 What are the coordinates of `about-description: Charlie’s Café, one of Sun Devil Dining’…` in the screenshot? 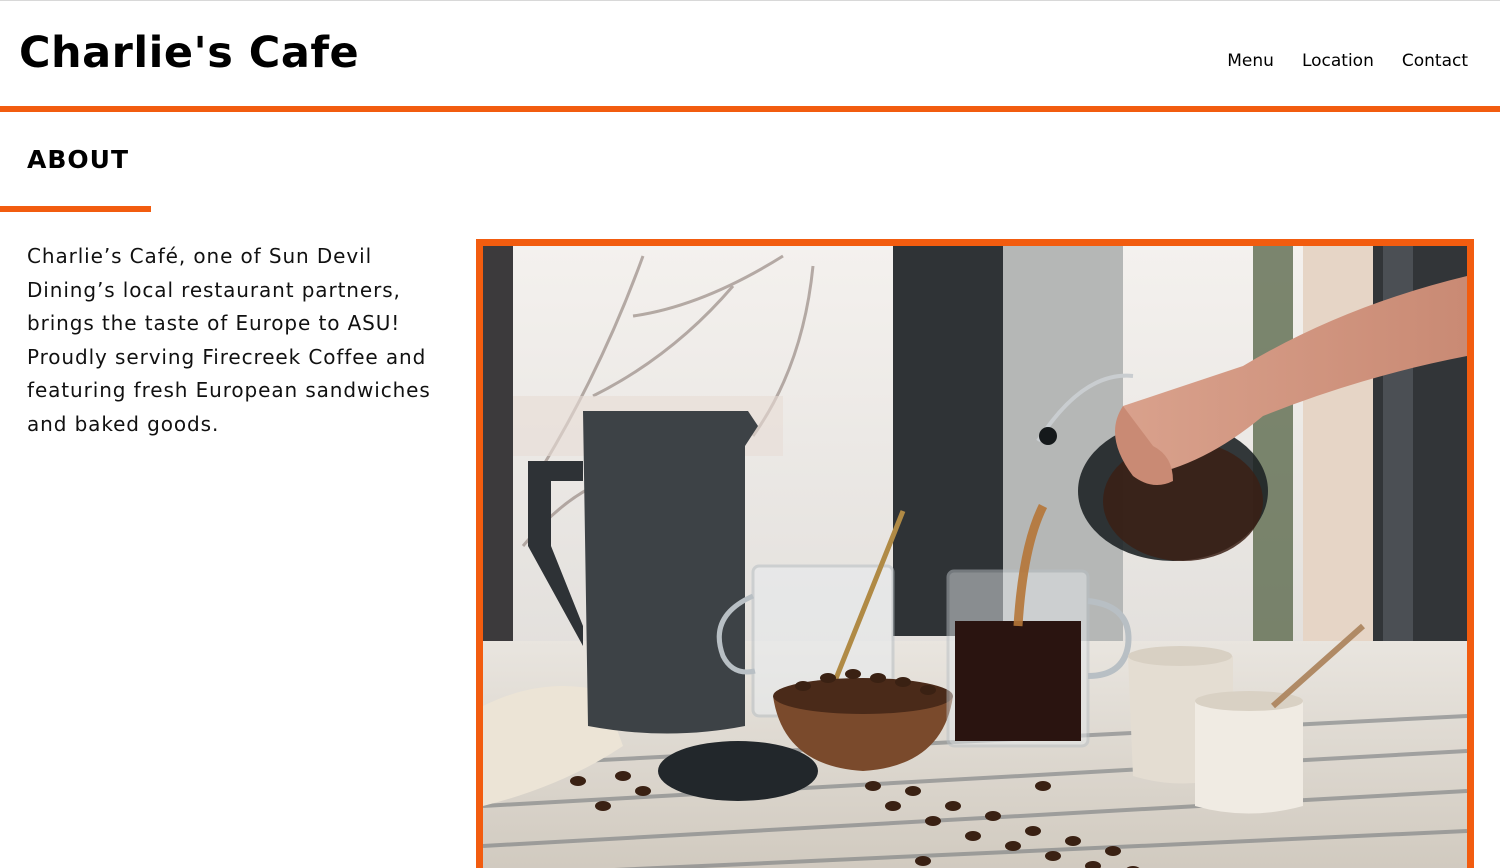 It's located at (229, 340).